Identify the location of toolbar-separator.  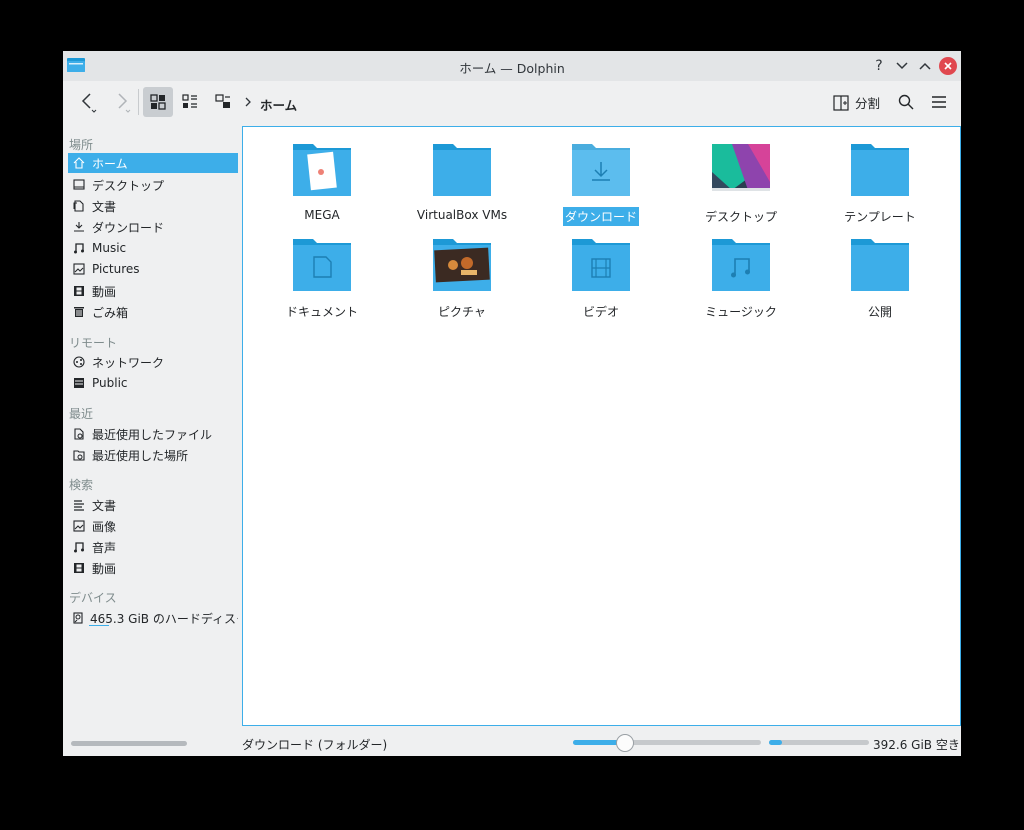
(138, 102).